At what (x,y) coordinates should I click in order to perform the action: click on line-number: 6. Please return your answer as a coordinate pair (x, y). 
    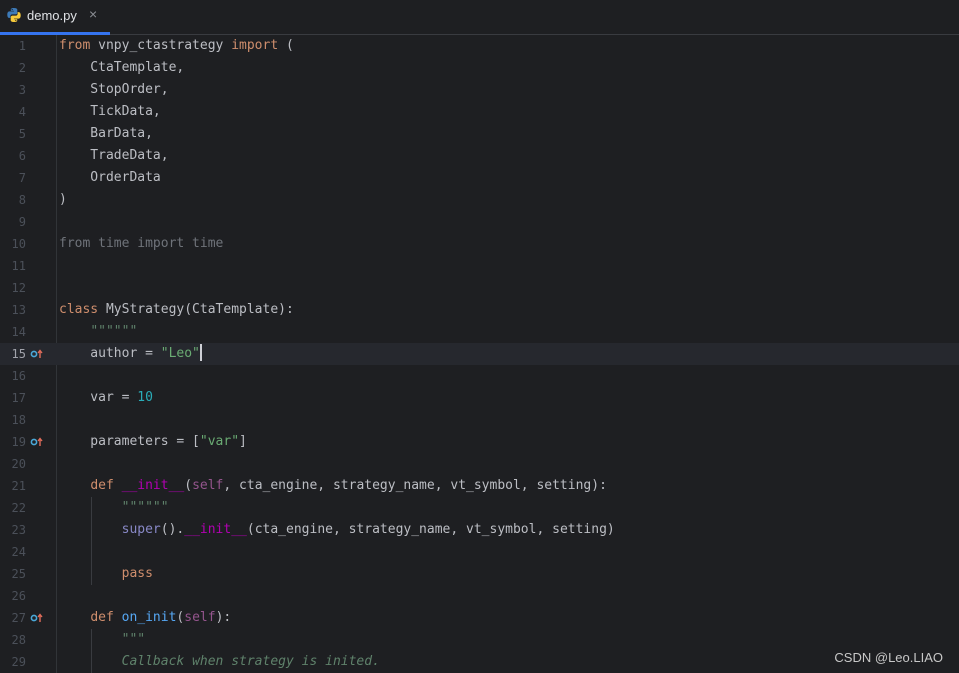
    Looking at the image, I should click on (22, 156).